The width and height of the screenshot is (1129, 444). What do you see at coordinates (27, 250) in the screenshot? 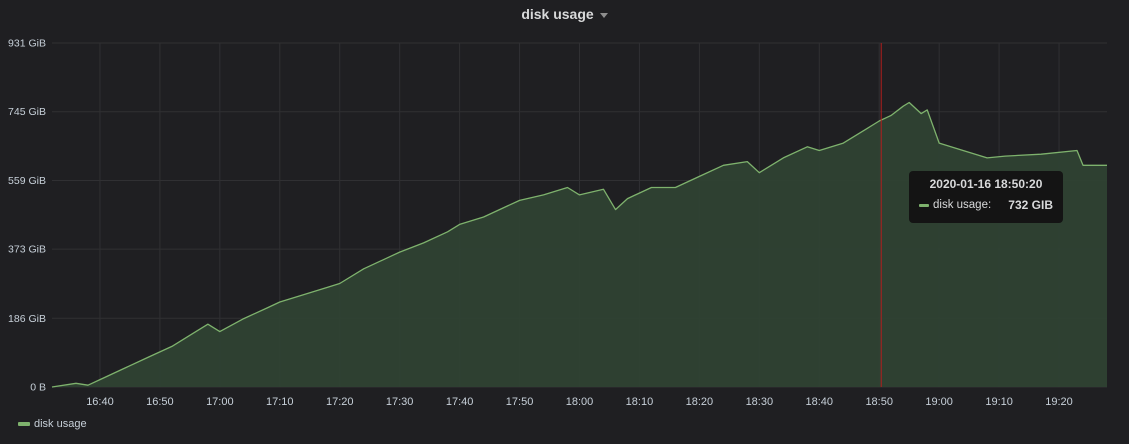
I see `y-tick-label: 373 GiB` at bounding box center [27, 250].